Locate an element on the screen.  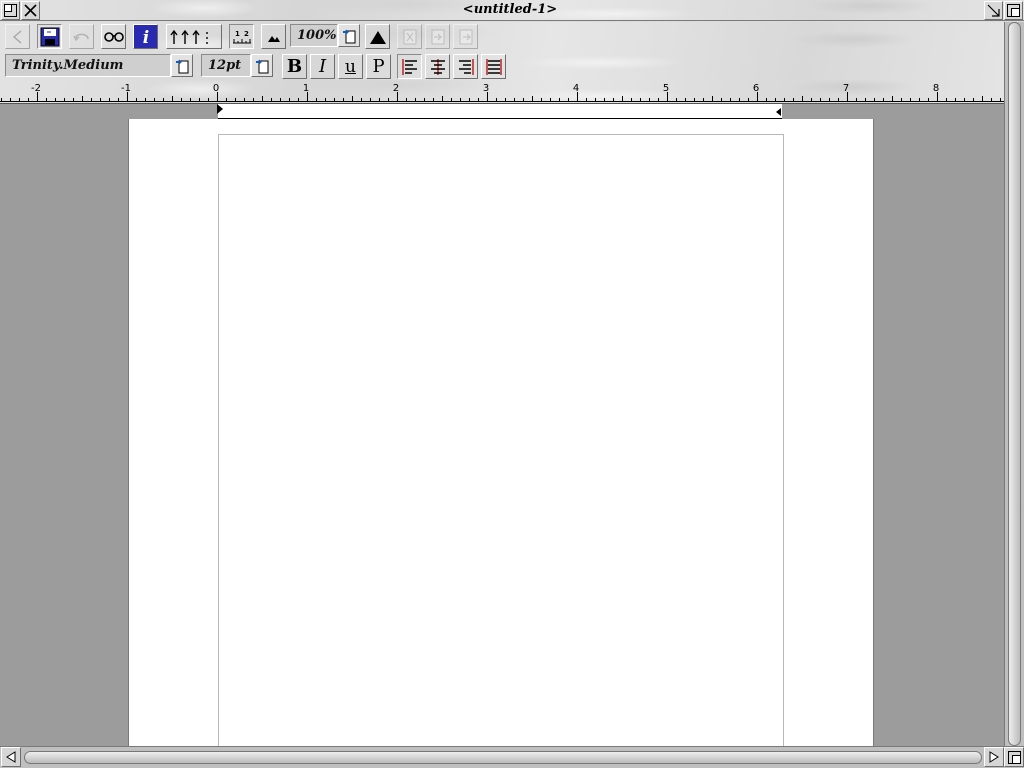
copy-button is located at coordinates (437, 36).